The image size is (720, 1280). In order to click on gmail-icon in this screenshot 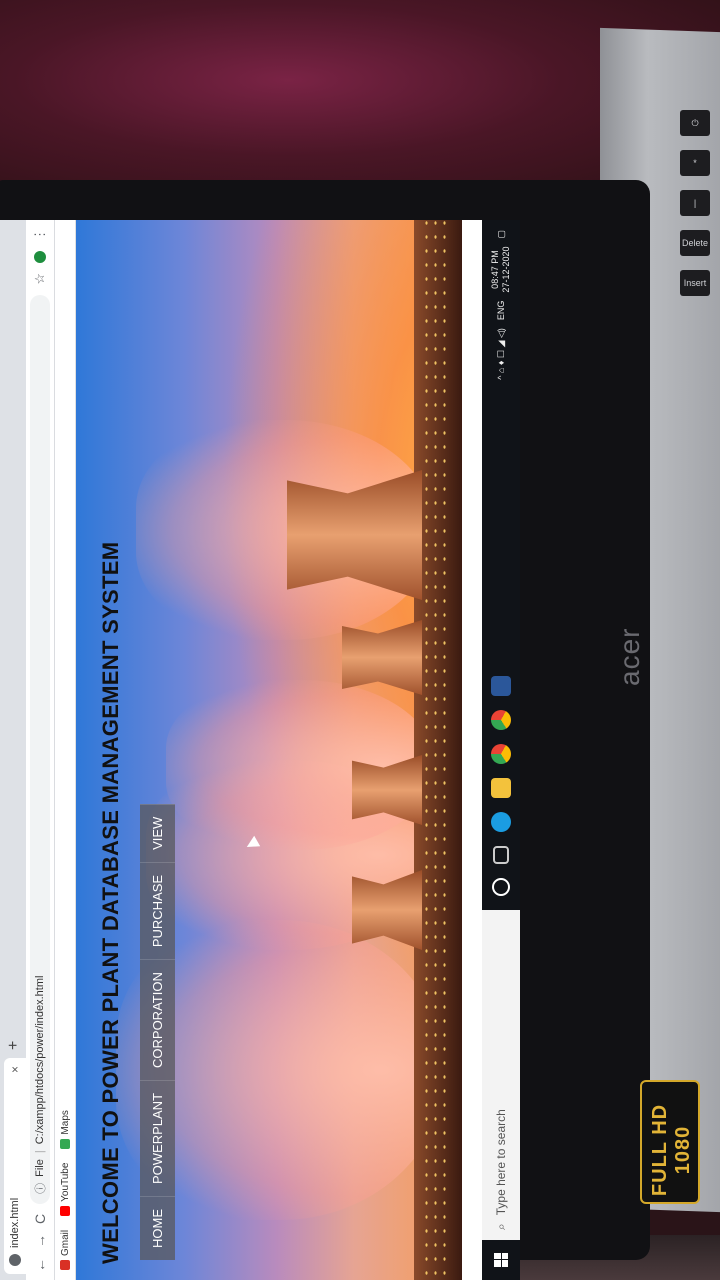, I will do `click(65, 1265)`.